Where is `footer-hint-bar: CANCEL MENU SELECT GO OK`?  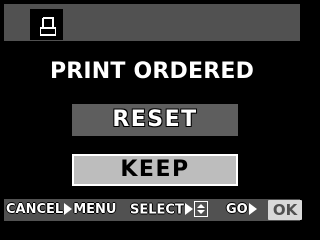 footer-hint-bar: CANCEL MENU SELECT GO OK is located at coordinates (153, 210).